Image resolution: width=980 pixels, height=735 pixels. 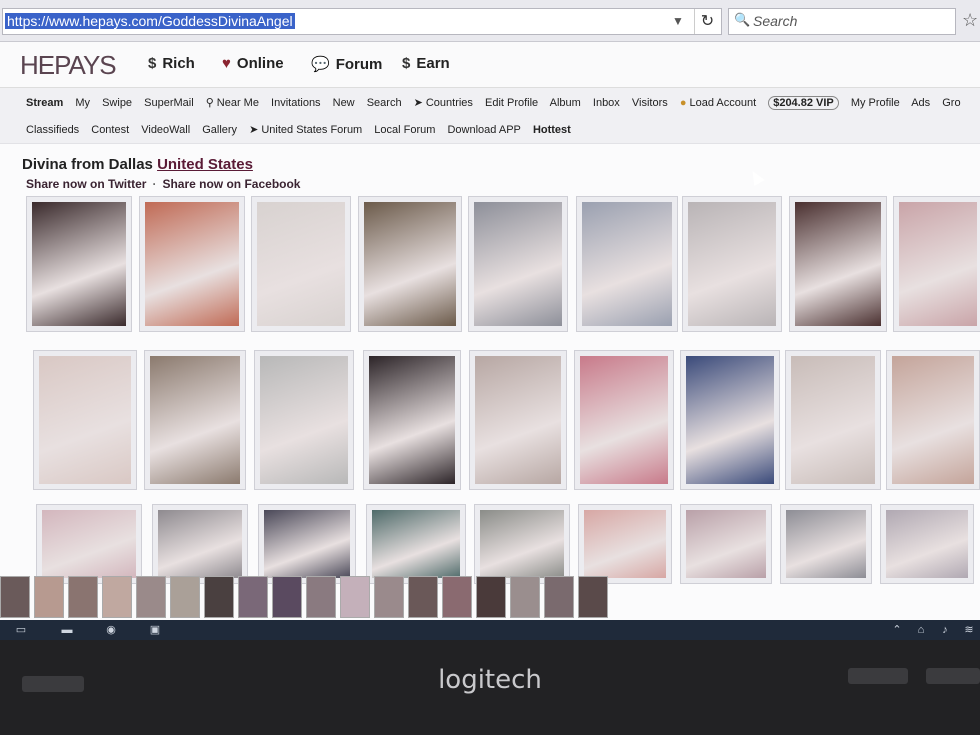 I want to click on subnav-my-profile: My Profile, so click(x=875, y=103).